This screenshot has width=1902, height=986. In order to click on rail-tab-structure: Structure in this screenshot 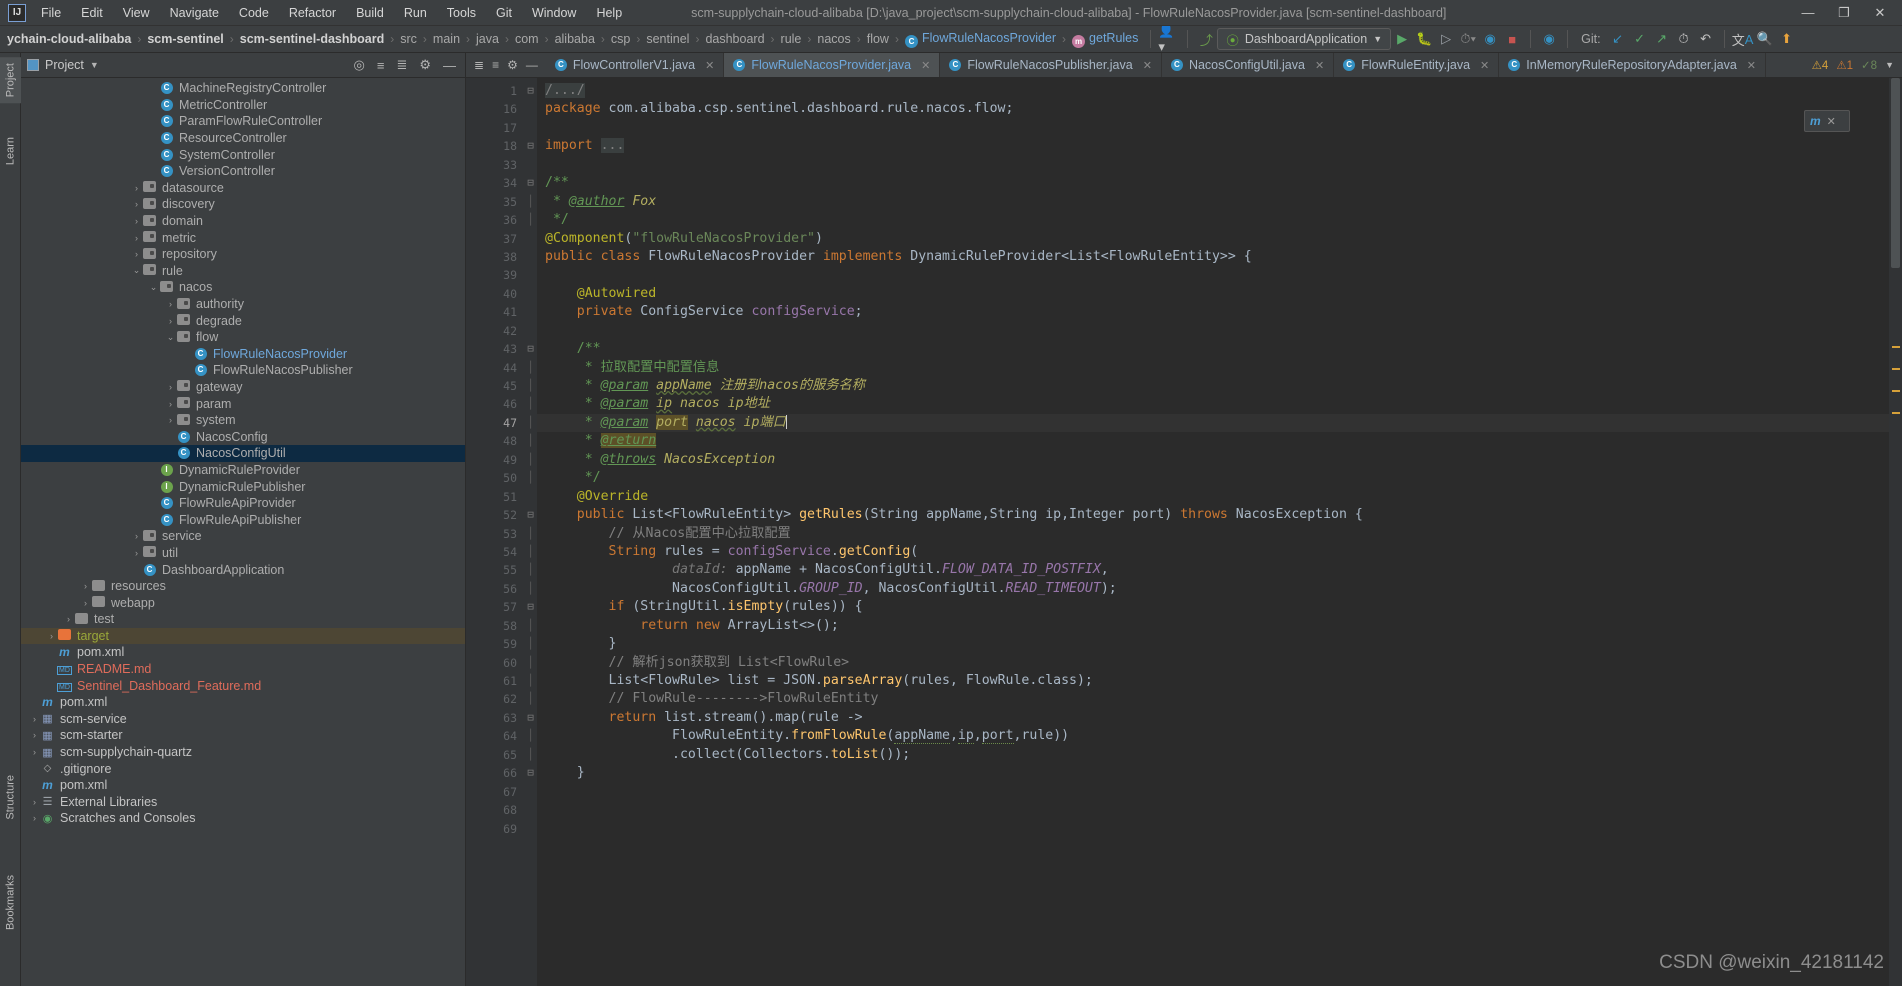, I will do `click(10, 797)`.